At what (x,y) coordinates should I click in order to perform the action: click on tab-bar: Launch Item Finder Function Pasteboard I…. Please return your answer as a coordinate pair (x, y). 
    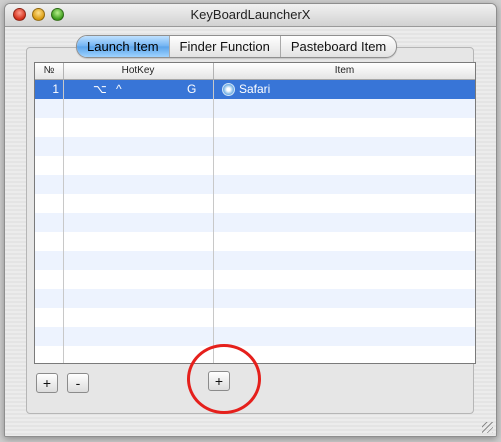
    Looking at the image, I should click on (237, 46).